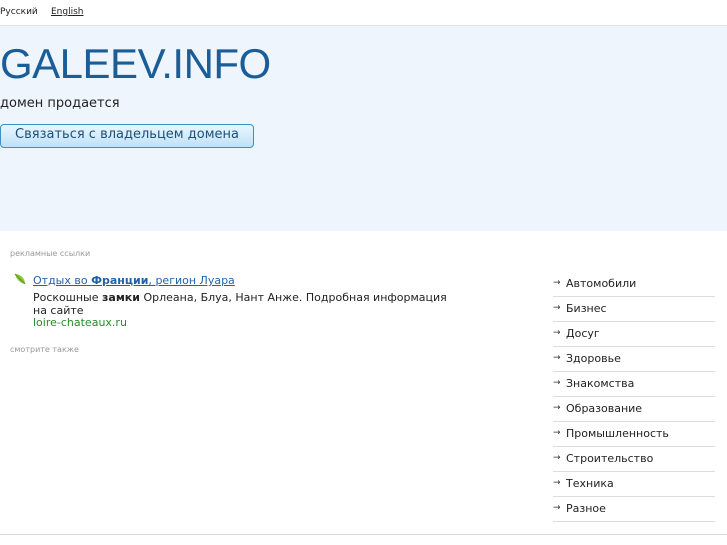  I want to click on category-link: → Промышленность, so click(634, 434).